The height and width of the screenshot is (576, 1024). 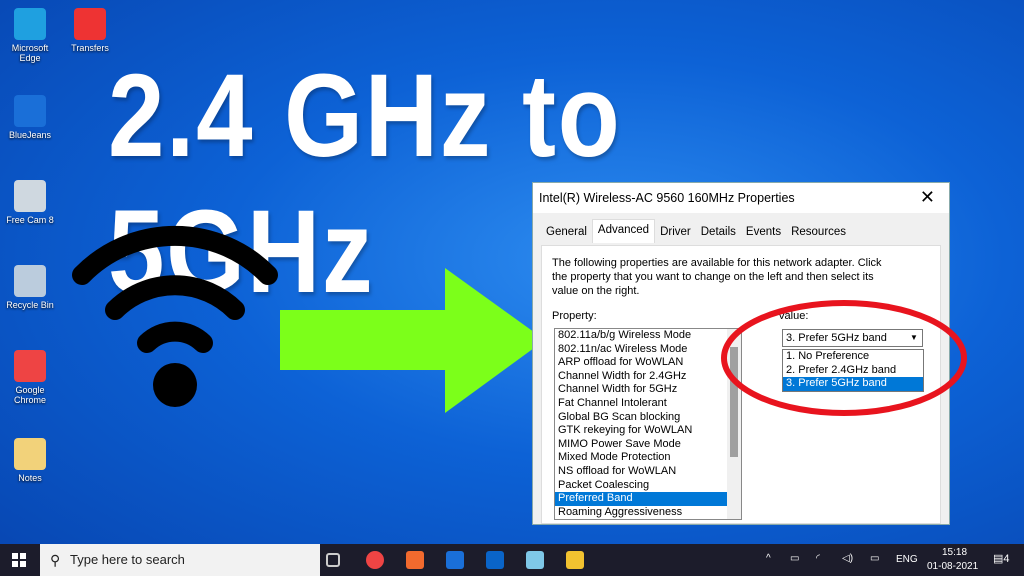 I want to click on desktop-icon: Notes, so click(x=30, y=460).